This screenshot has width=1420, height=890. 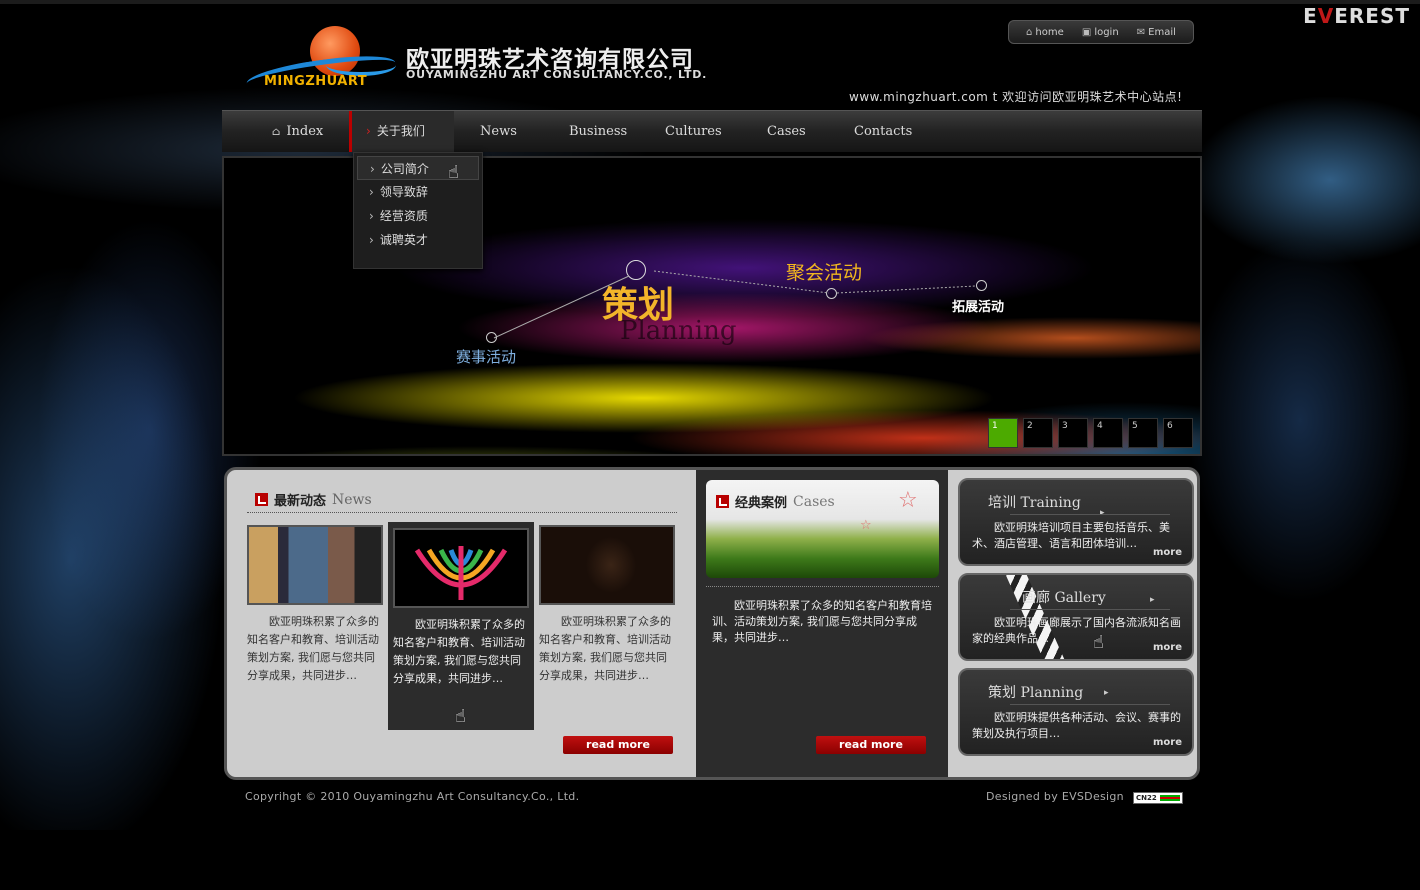 What do you see at coordinates (1036, 693) in the screenshot?
I see `planning-title: 策划 Planning` at bounding box center [1036, 693].